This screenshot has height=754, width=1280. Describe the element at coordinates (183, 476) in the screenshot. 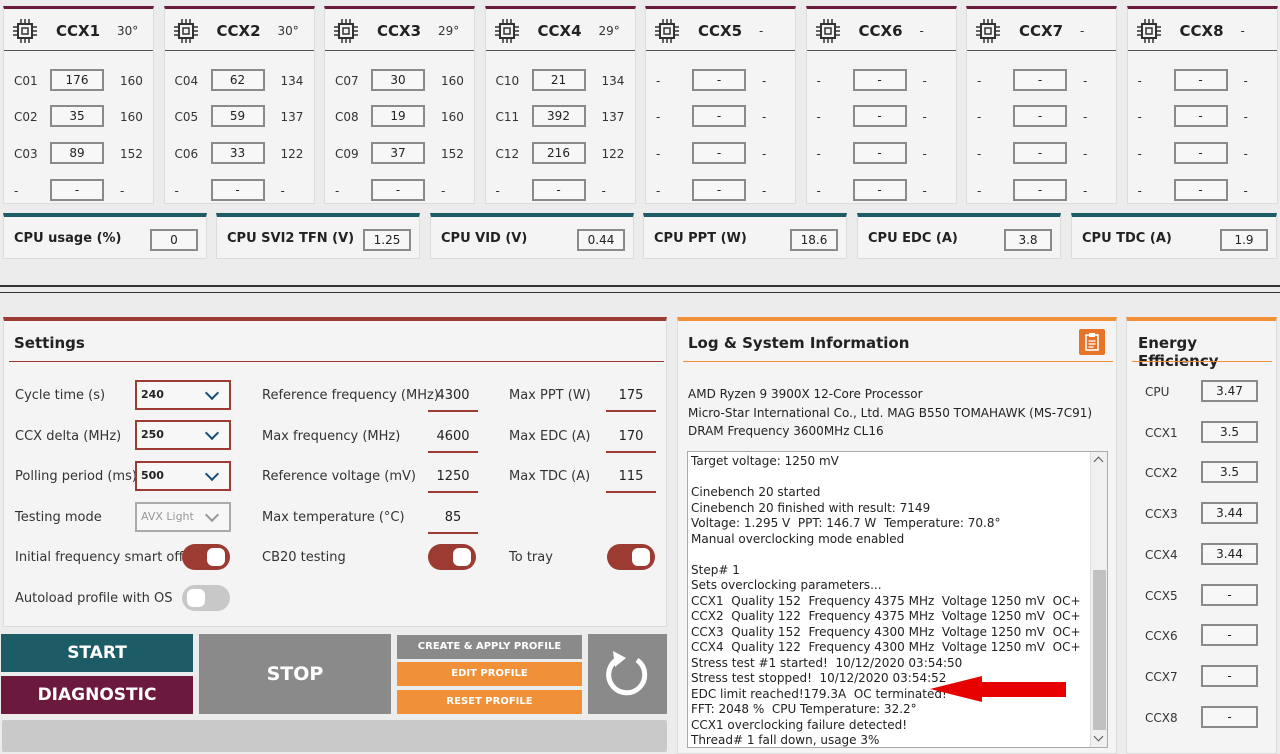

I see `polling-select: 500` at that location.